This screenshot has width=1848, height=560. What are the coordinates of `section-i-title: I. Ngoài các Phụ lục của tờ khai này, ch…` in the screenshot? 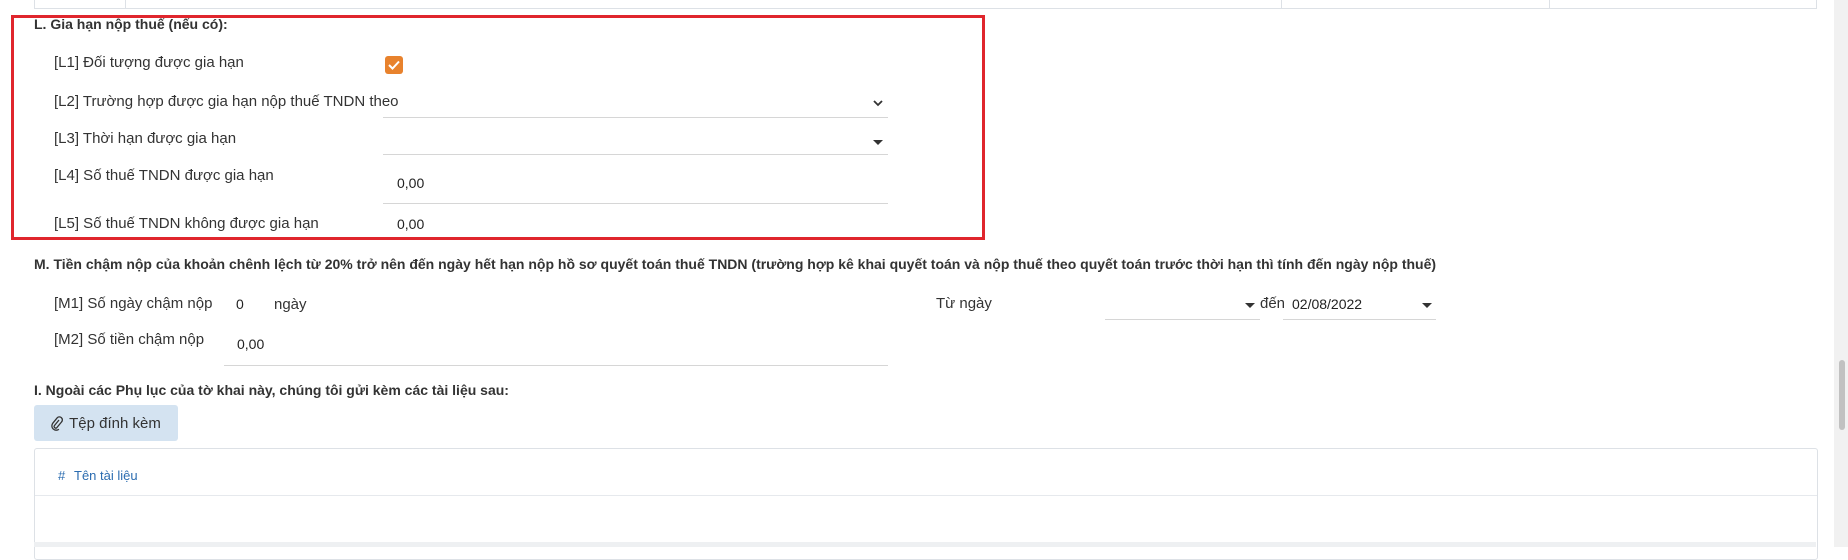 It's located at (271, 390).